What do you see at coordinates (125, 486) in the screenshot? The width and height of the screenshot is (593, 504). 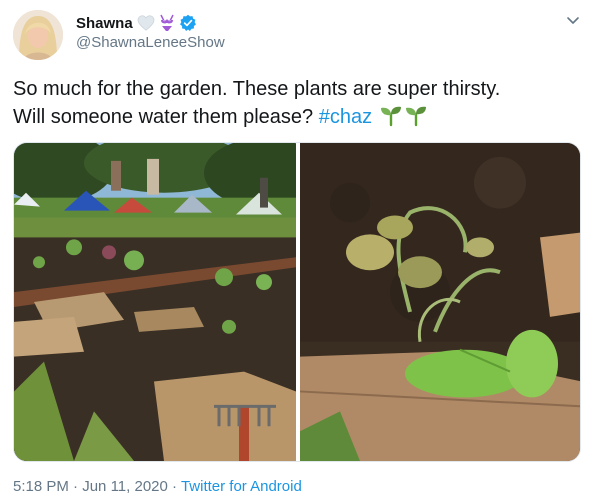 I see `tweet-date: Jun 11, 2020` at bounding box center [125, 486].